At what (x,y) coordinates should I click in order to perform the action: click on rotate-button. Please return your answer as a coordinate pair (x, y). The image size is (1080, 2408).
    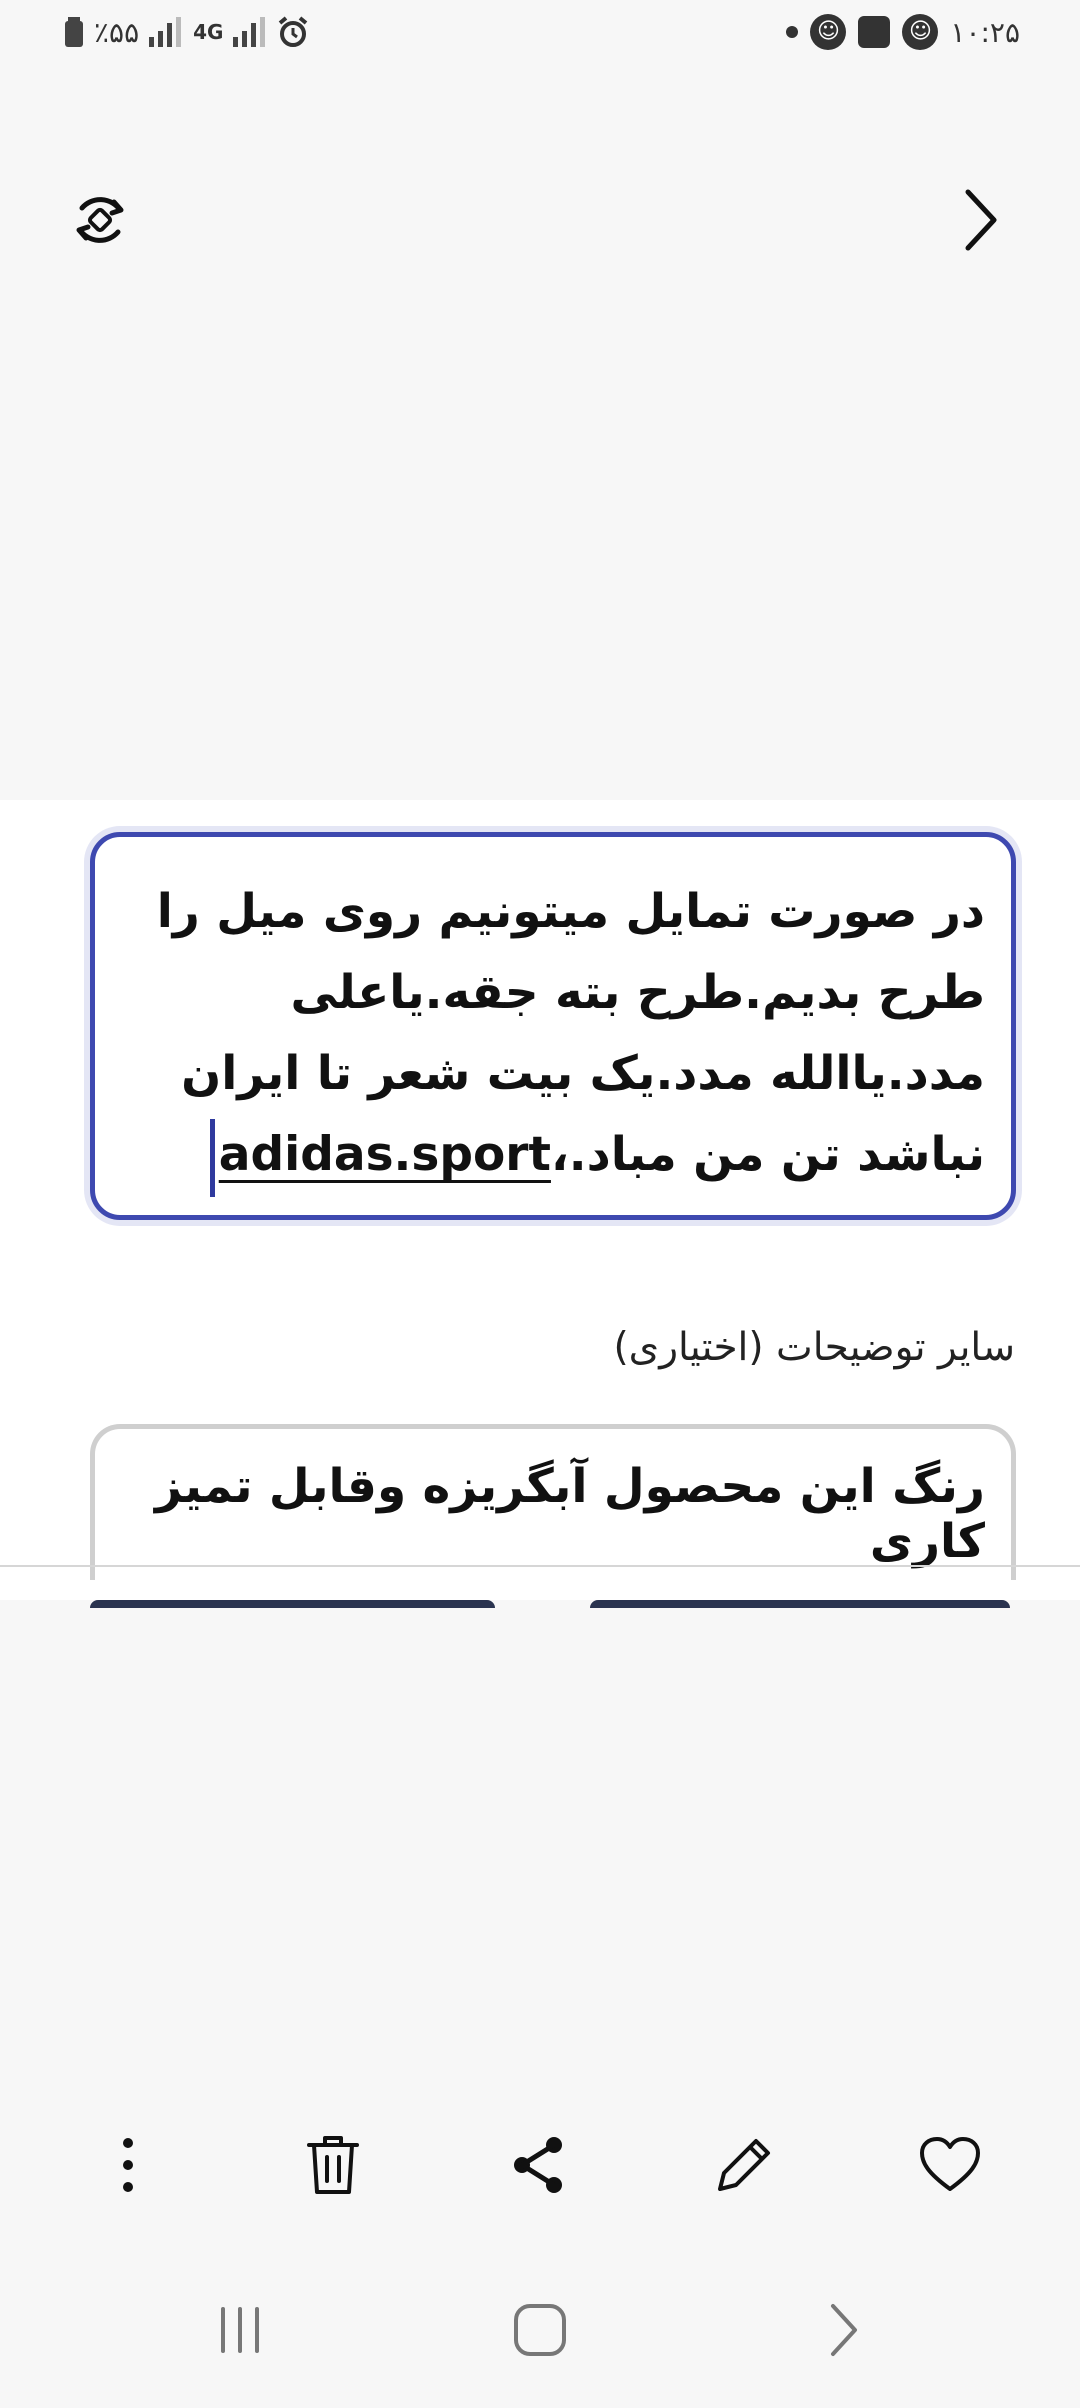
    Looking at the image, I should click on (100, 220).